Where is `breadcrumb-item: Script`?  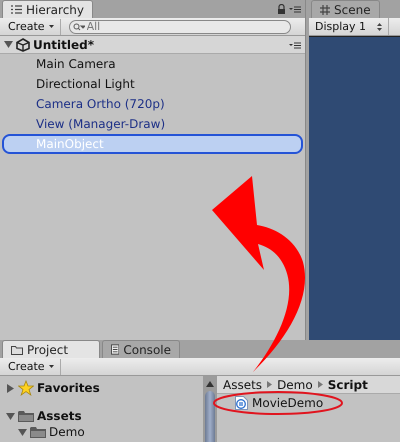
breadcrumb-item: Script is located at coordinates (348, 385).